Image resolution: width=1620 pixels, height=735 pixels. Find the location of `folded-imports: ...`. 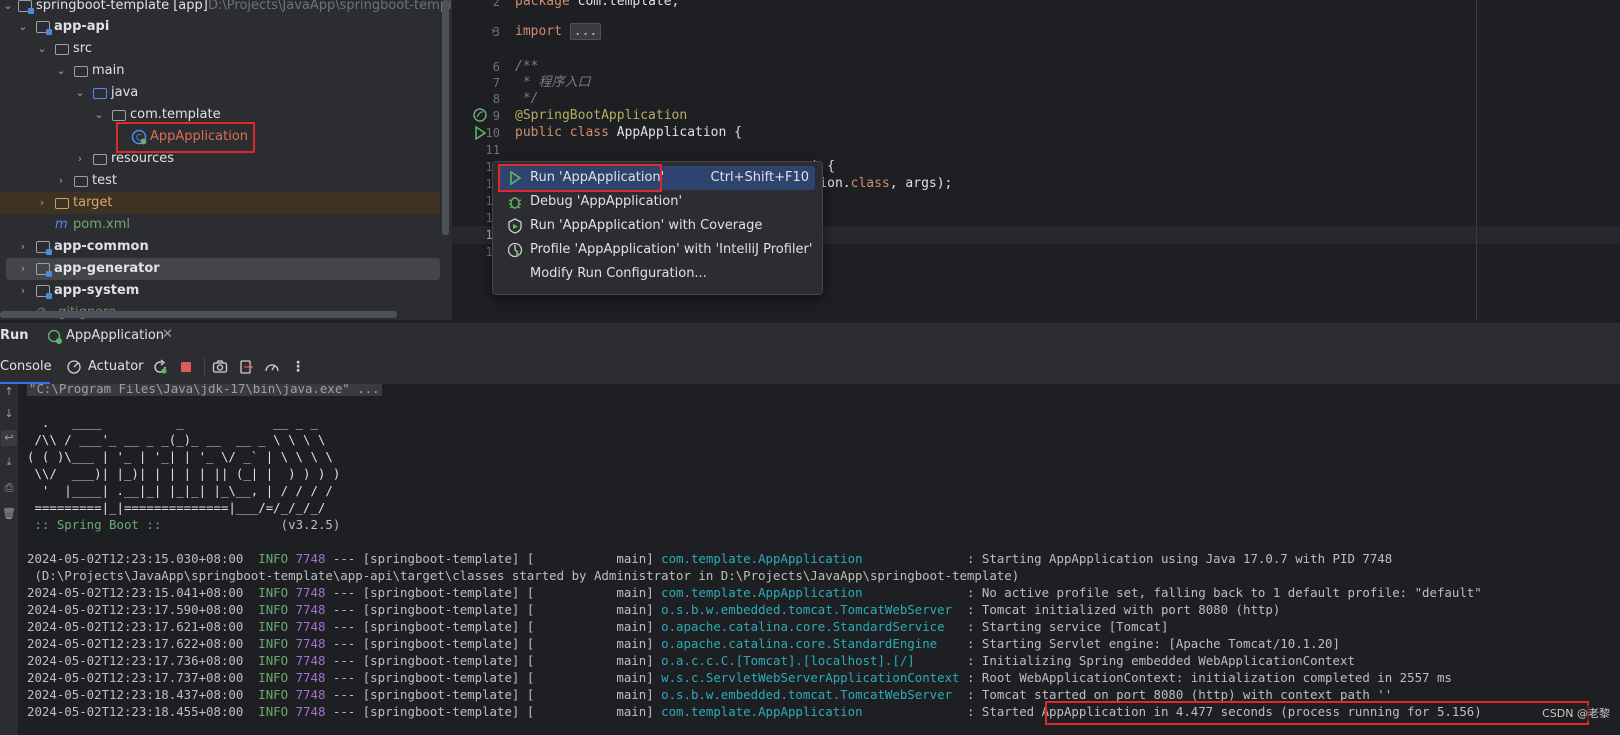

folded-imports: ... is located at coordinates (585, 31).